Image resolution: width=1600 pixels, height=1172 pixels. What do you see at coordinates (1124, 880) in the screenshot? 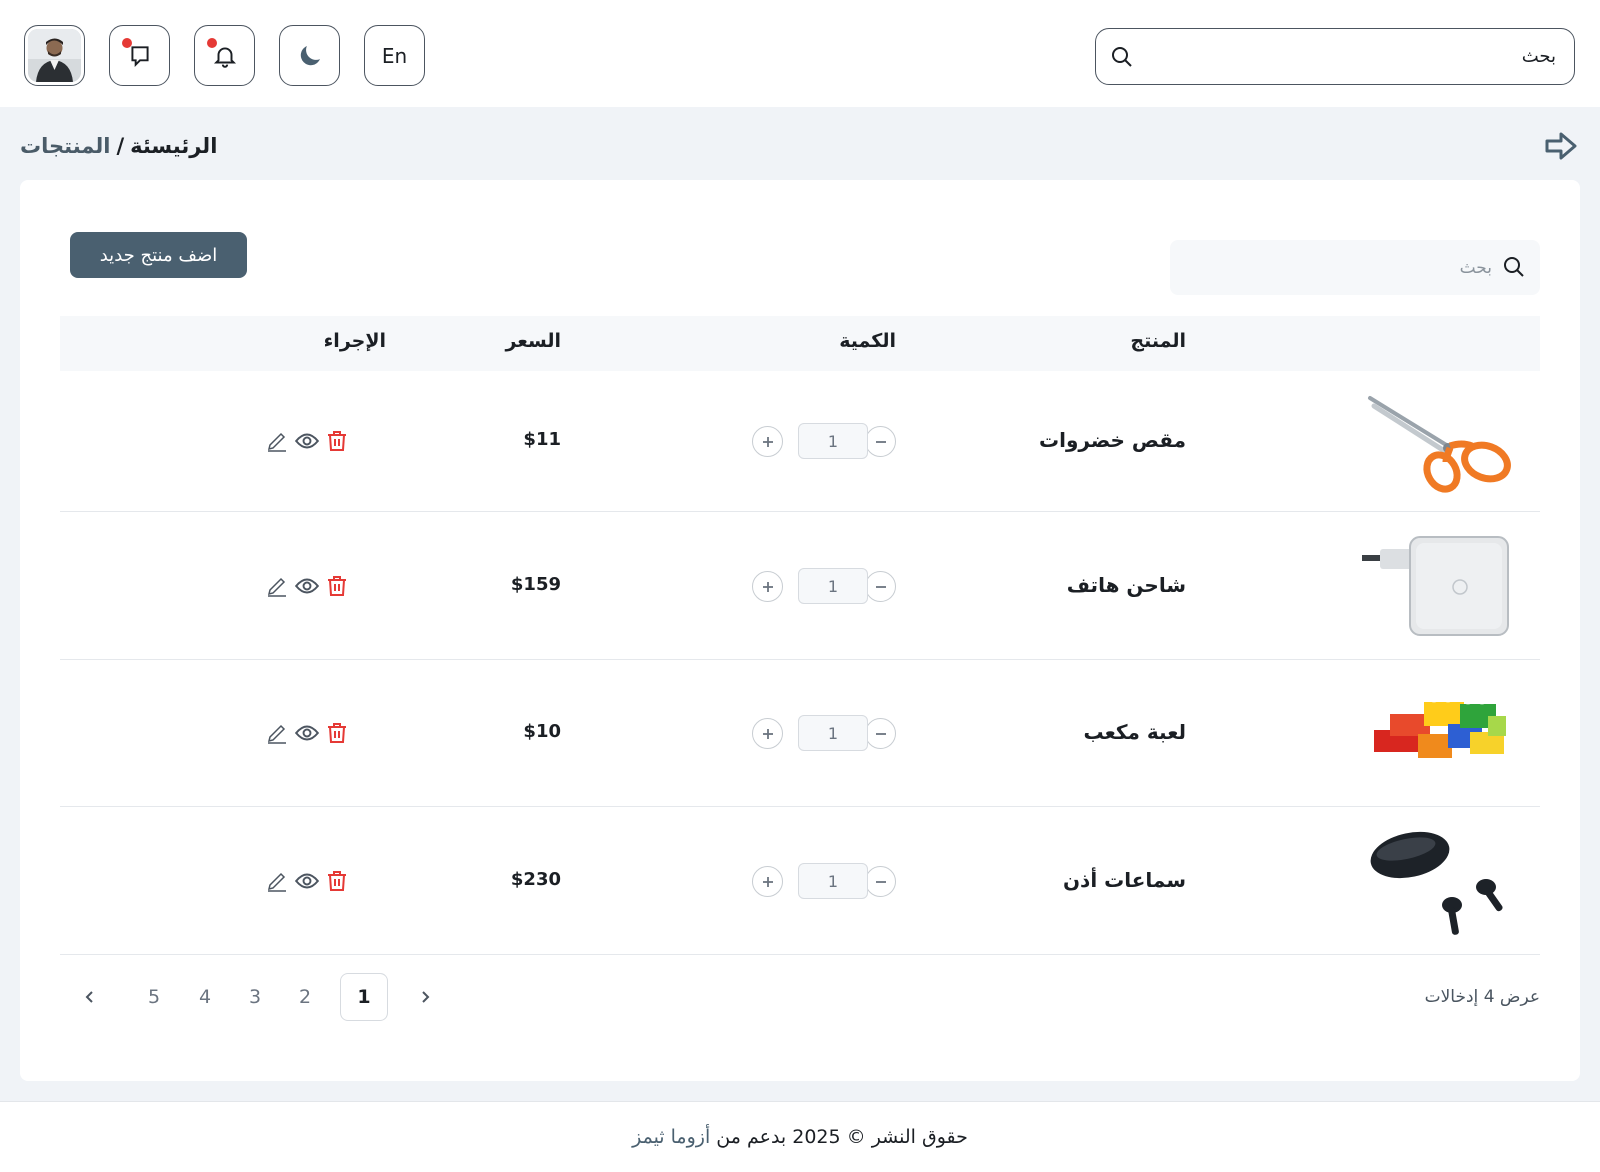
I see `product-name: سماعات أذن` at bounding box center [1124, 880].